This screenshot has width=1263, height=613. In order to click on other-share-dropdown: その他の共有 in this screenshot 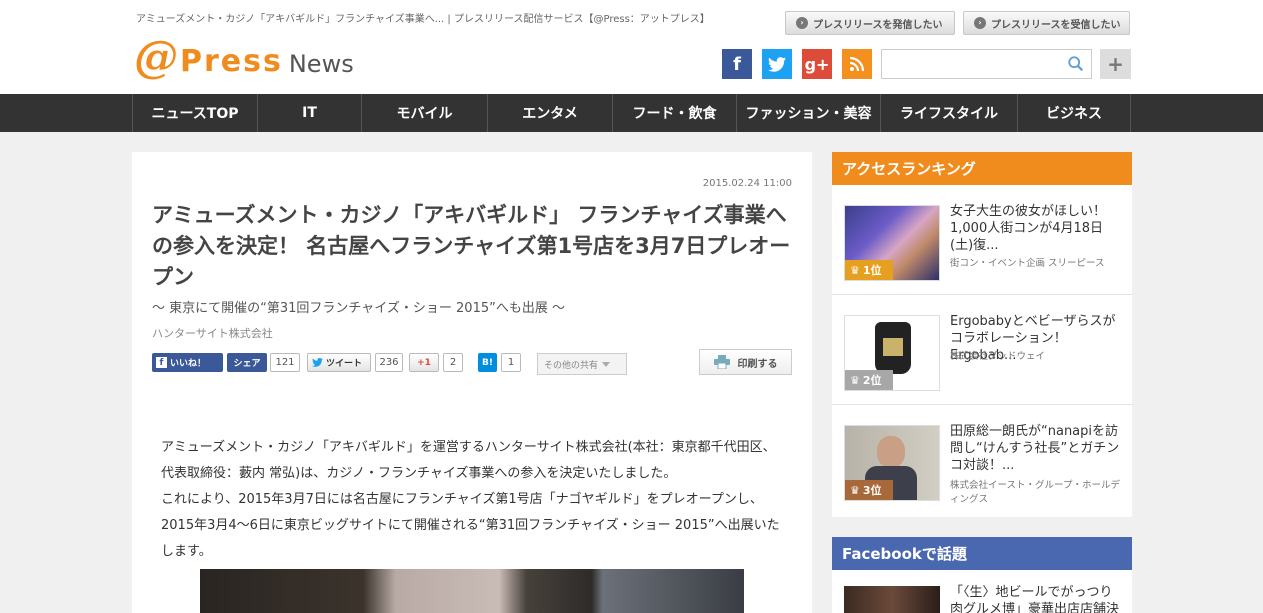, I will do `click(582, 364)`.